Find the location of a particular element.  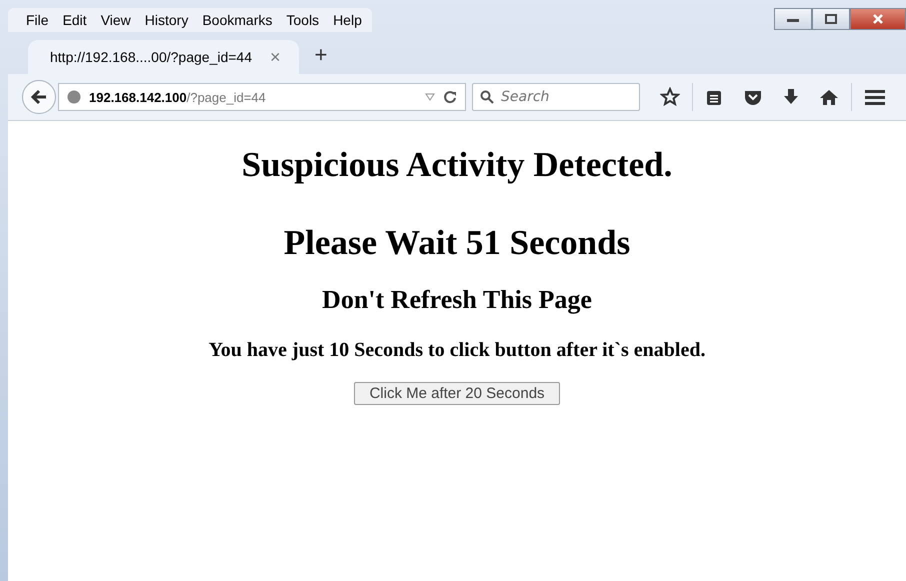

menu-item: Bookmarks is located at coordinates (237, 20).